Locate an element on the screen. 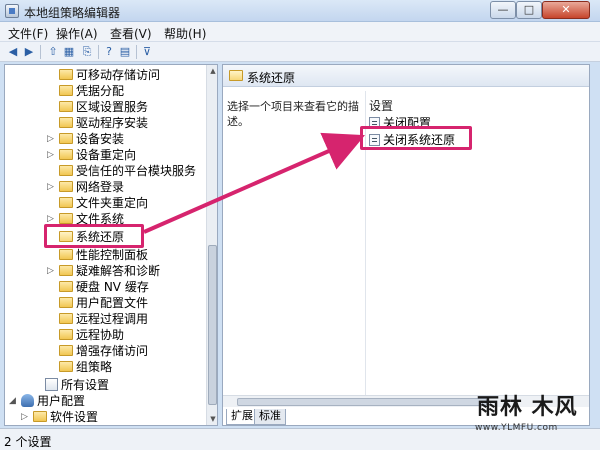 This screenshot has height=450, width=600. menu-bar: 文件(F) 操作(A) 查看(V) 帮助(H) is located at coordinates (300, 32).